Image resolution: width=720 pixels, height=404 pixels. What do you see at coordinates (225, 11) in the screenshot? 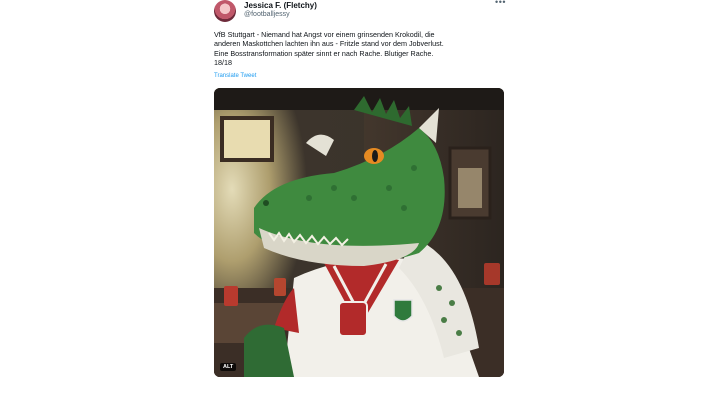
I see `avatar` at bounding box center [225, 11].